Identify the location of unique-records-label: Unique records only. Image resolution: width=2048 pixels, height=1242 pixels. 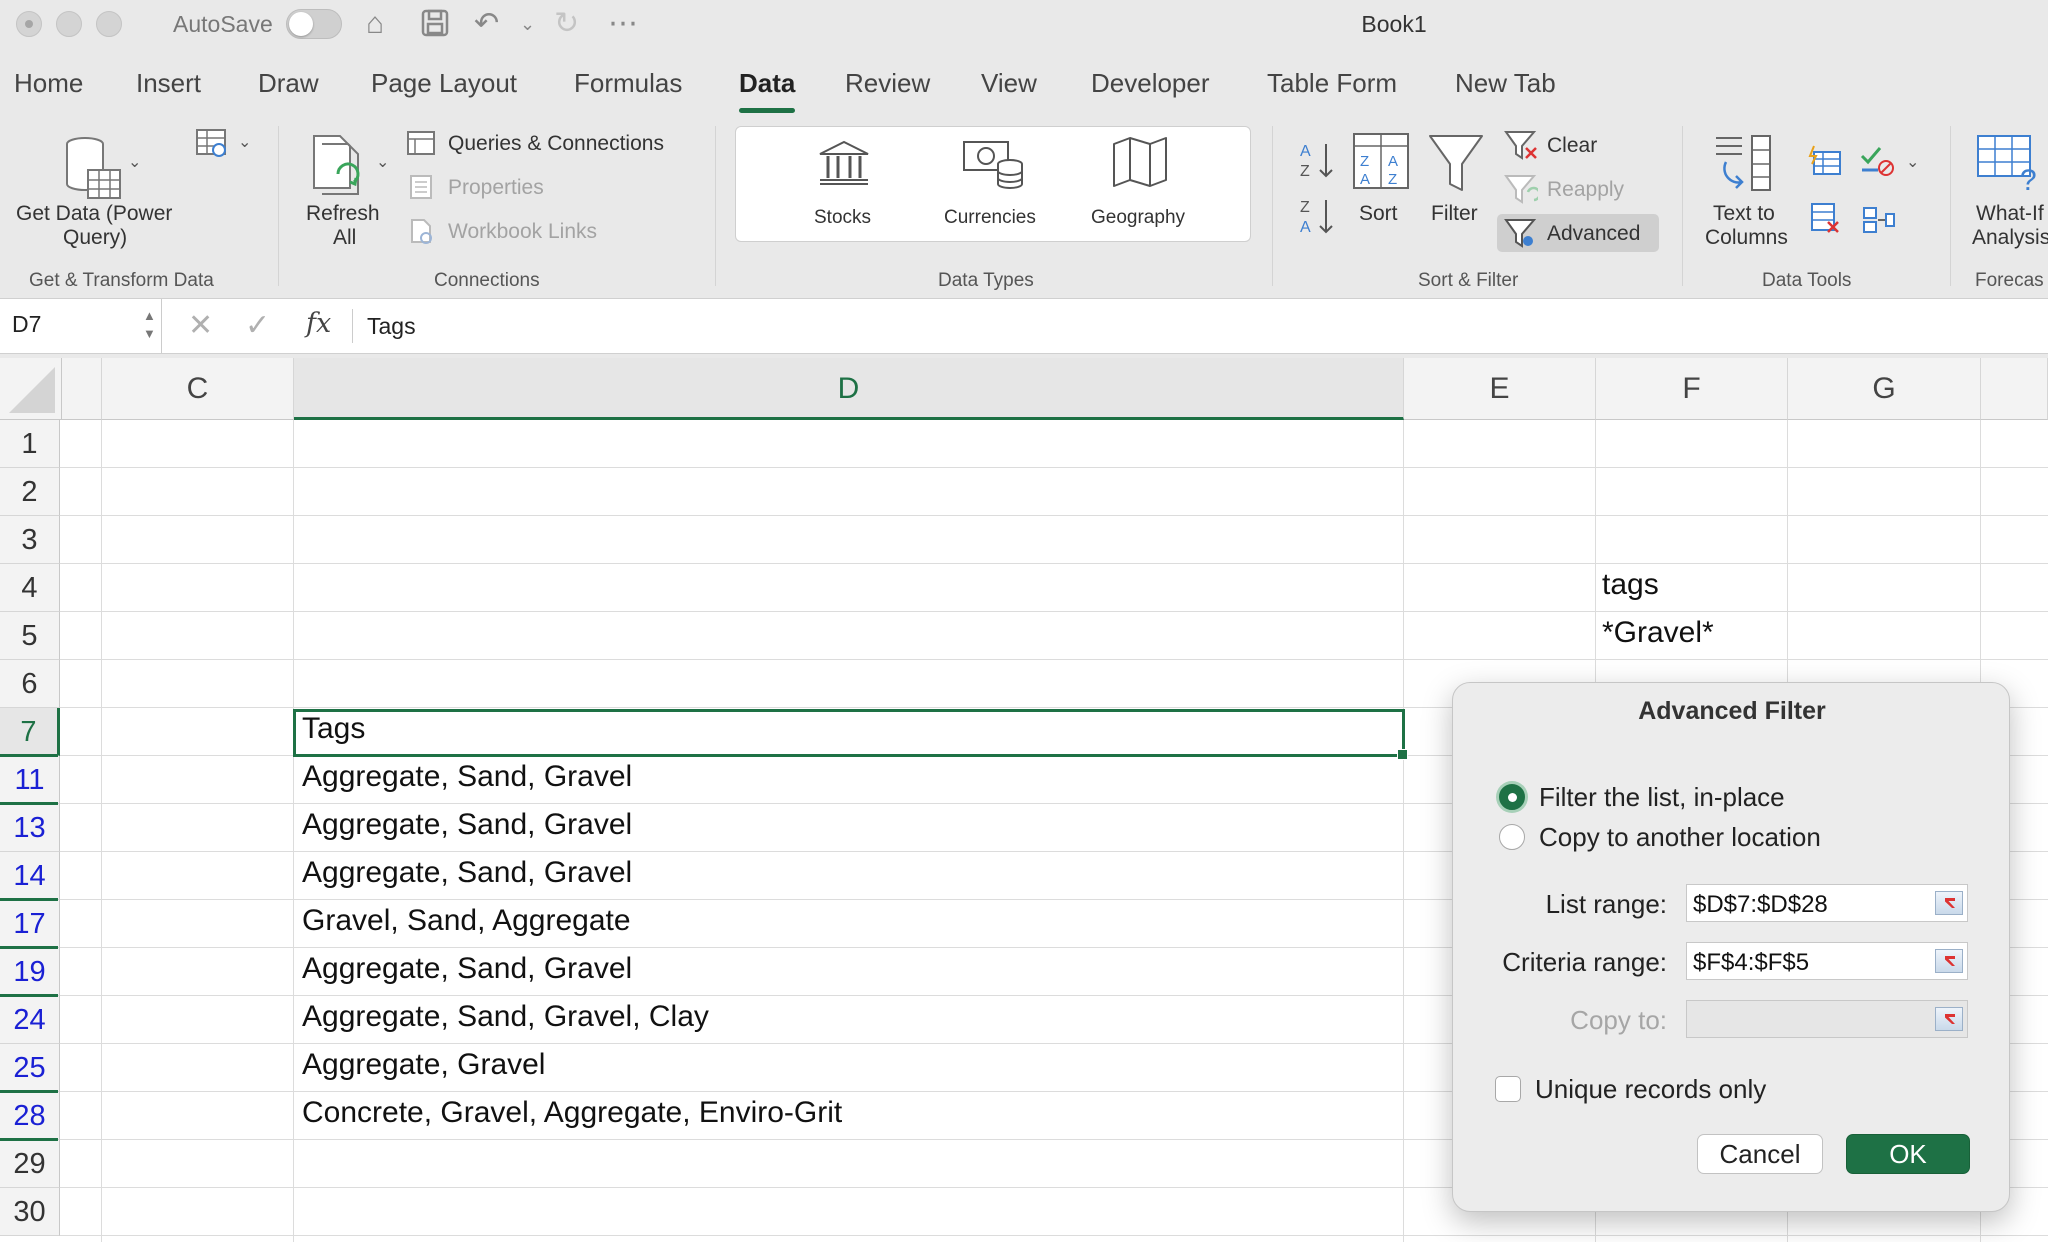
(1650, 1089).